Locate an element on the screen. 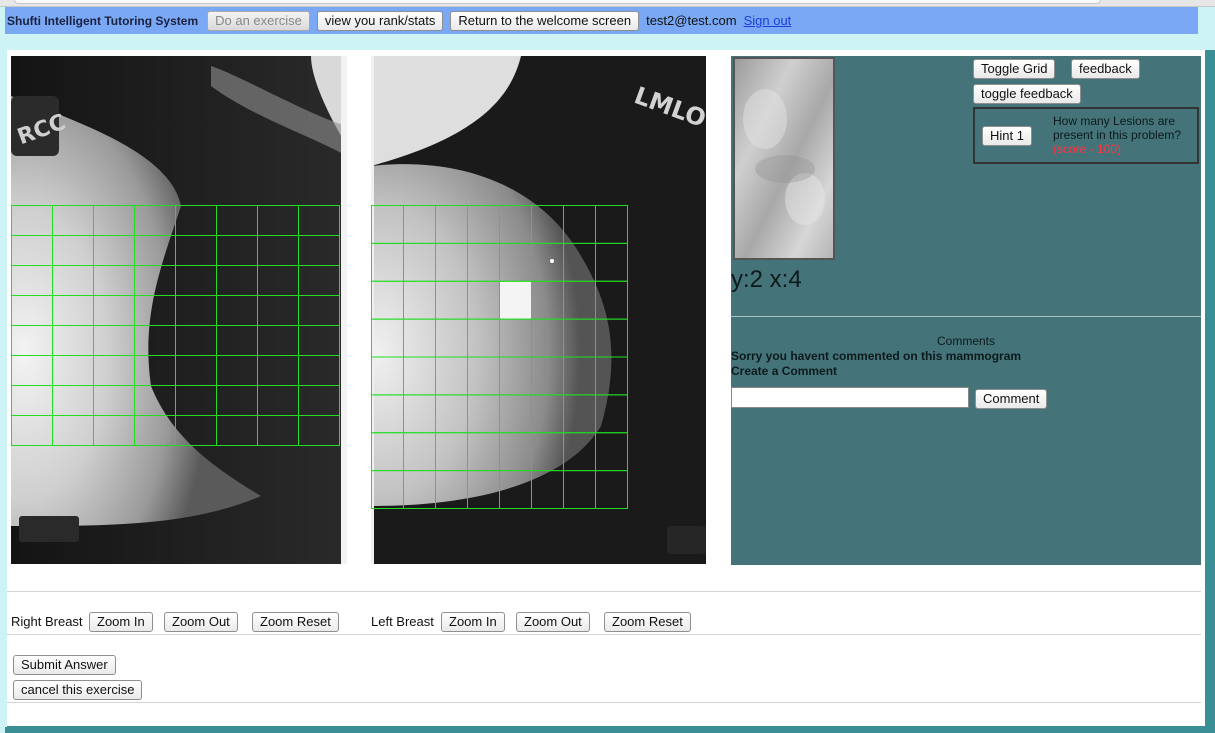 This screenshot has height=733, width=1215. left-zoom-reset-button: Zoom Reset is located at coordinates (647, 622).